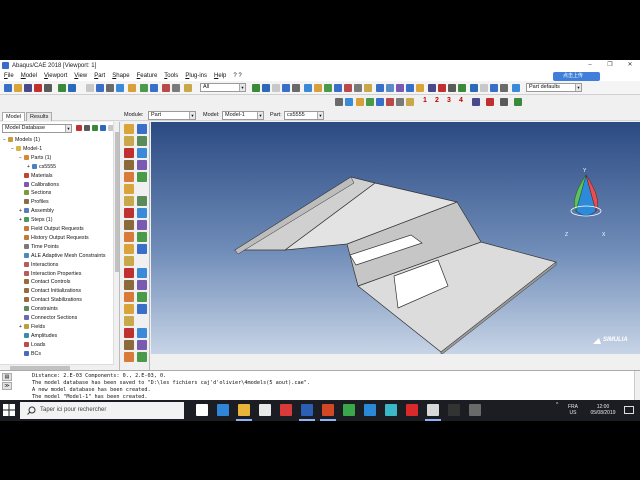 The width and height of the screenshot is (640, 480). What do you see at coordinates (39, 247) in the screenshot?
I see `tree-item-time-points: Time Points` at bounding box center [39, 247].